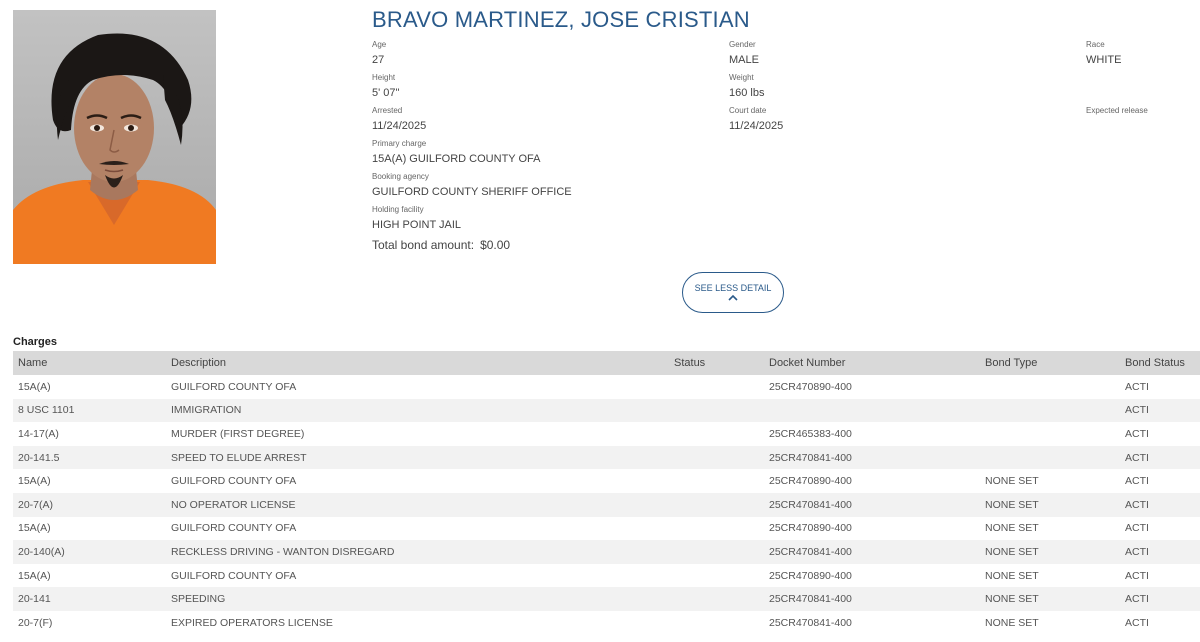  I want to click on charge-name-cell: 20-141.5, so click(89, 457).